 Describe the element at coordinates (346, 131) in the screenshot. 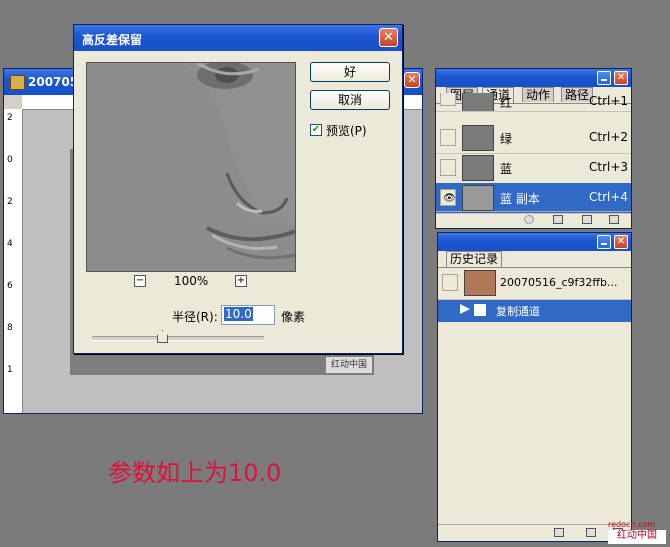

I see `preview-label: 预览(P)` at that location.